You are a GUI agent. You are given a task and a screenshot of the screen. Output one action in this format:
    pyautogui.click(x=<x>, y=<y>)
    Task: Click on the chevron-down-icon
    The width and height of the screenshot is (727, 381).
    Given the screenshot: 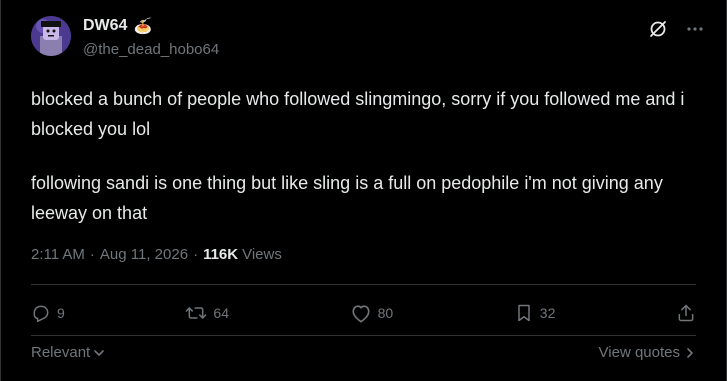 What is the action you would take?
    pyautogui.click(x=99, y=352)
    